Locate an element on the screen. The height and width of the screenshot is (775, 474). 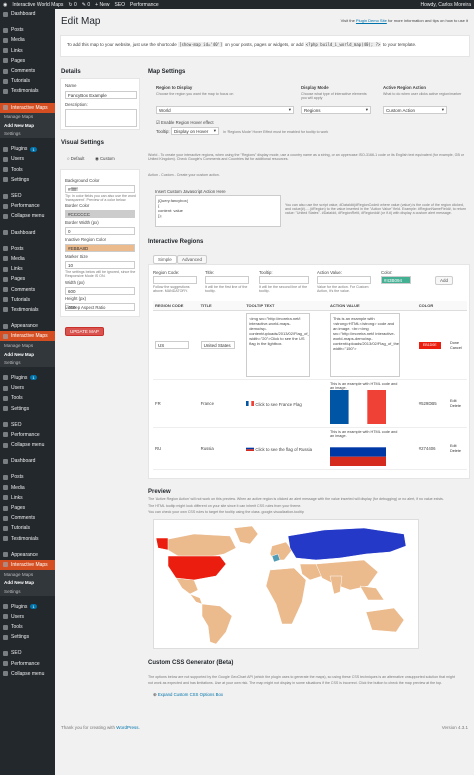
sidebar-item-testimonials: Testimonials is located at coordinates (27, 91).